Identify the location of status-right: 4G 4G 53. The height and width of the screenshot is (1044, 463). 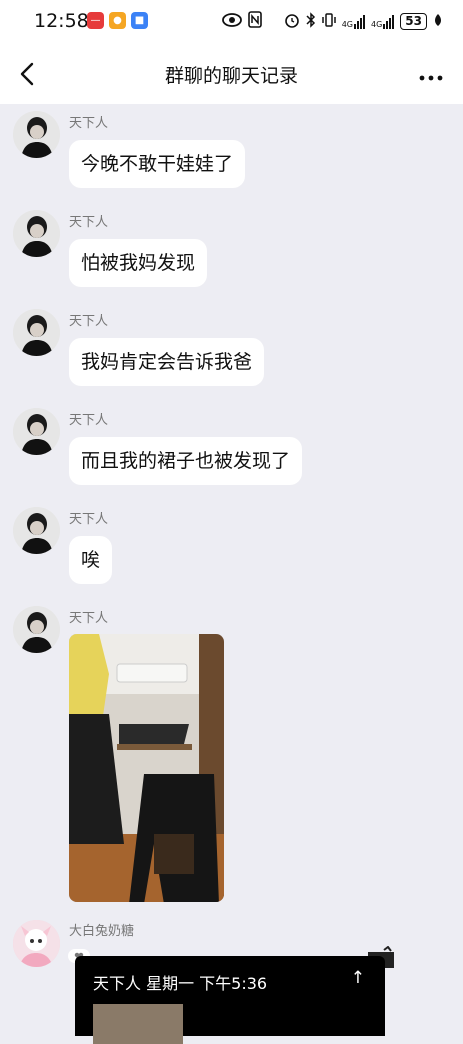
(332, 21).